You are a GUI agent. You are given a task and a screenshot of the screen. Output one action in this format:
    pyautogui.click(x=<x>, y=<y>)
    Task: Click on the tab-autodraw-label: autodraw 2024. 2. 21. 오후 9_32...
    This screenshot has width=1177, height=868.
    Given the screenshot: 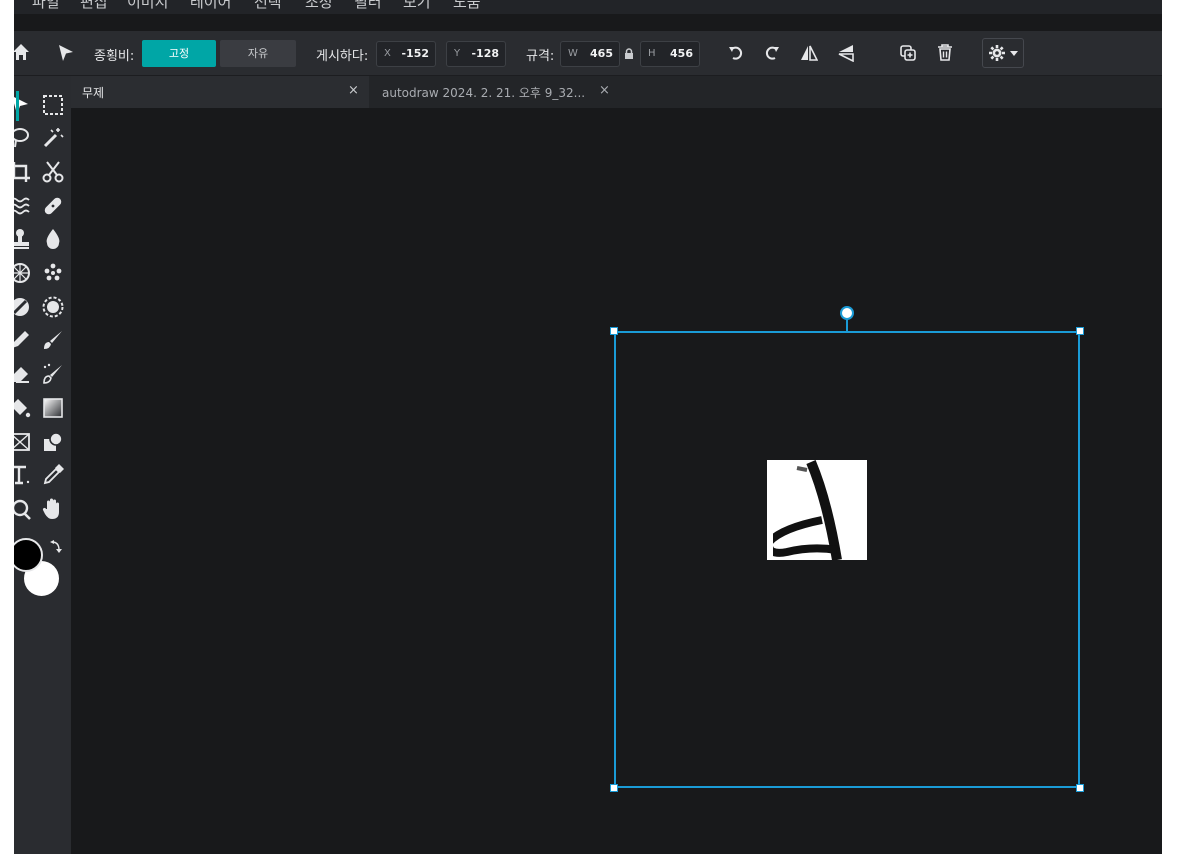 What is the action you would take?
    pyautogui.click(x=484, y=93)
    